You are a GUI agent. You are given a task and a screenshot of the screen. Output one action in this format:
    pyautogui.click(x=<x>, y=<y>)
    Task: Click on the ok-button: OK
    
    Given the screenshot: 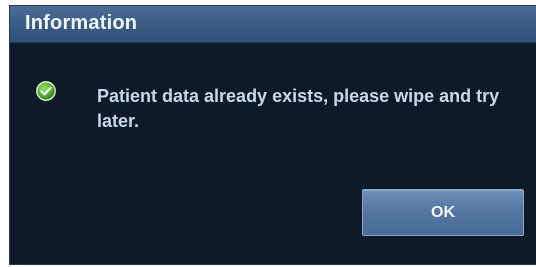 What is the action you would take?
    pyautogui.click(x=443, y=212)
    